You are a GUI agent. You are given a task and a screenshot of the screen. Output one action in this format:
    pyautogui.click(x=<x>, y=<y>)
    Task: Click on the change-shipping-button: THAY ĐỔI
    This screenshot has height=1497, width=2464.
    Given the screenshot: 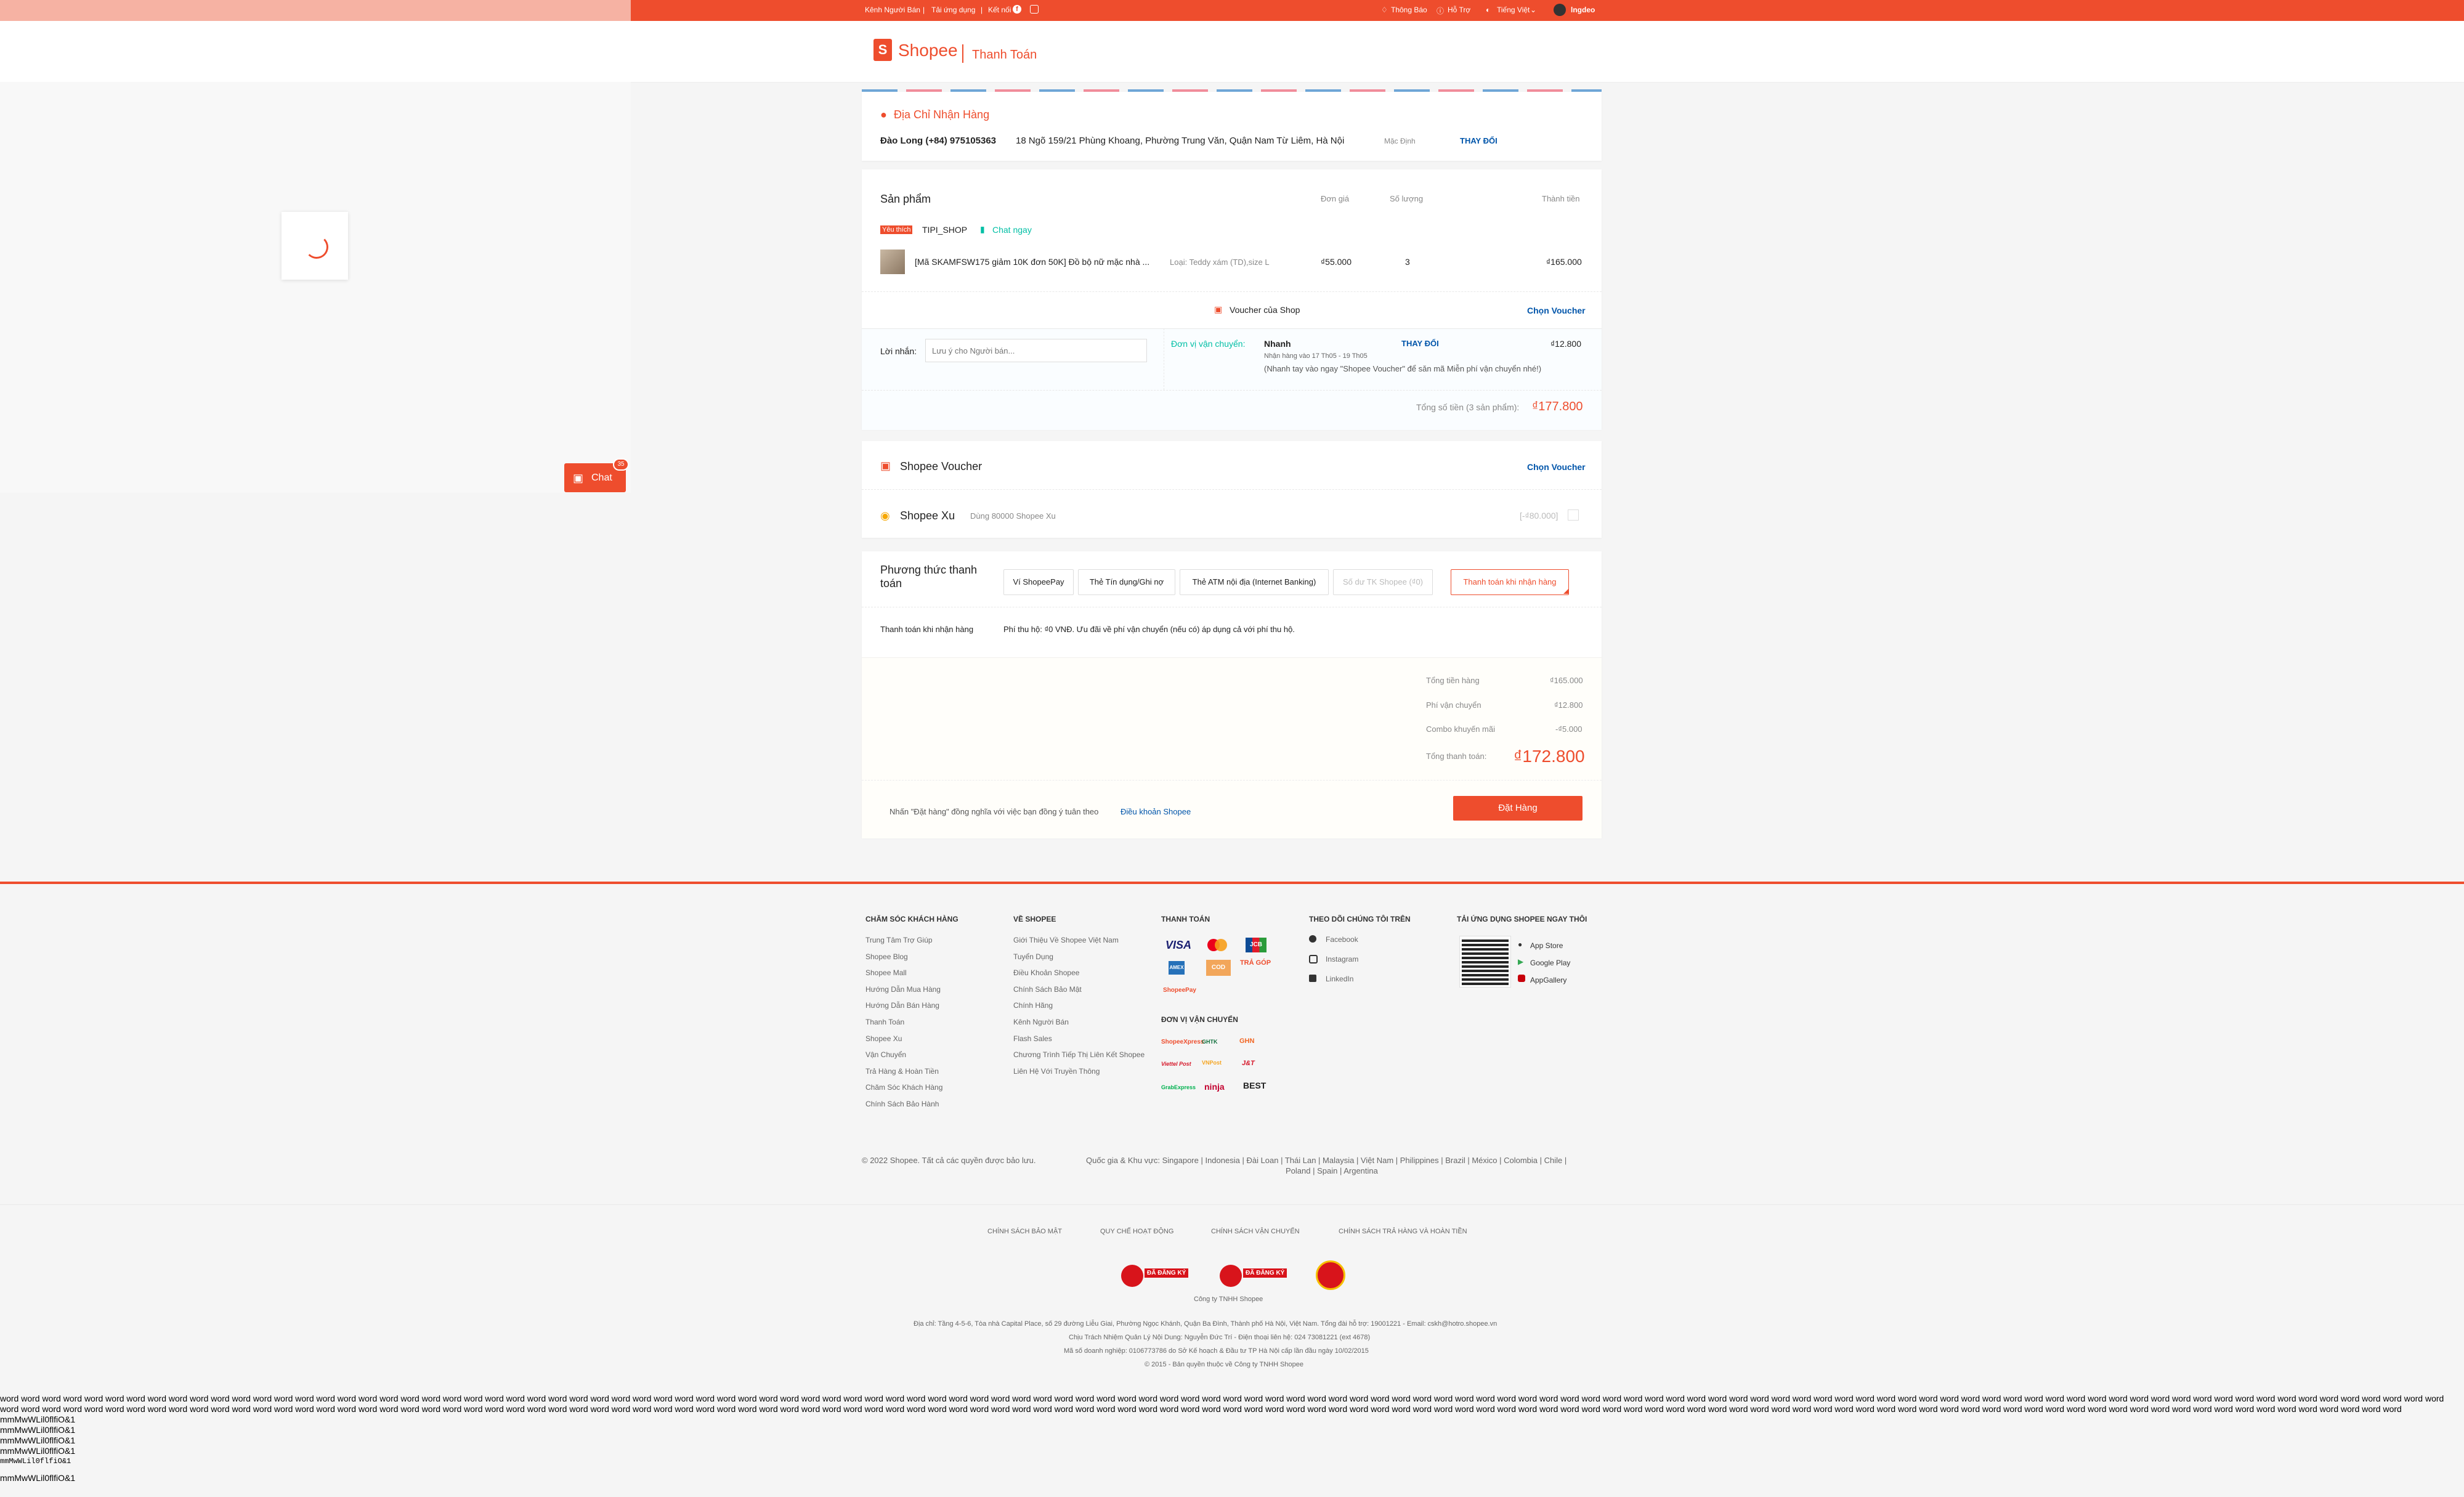 What is the action you would take?
    pyautogui.click(x=1420, y=344)
    